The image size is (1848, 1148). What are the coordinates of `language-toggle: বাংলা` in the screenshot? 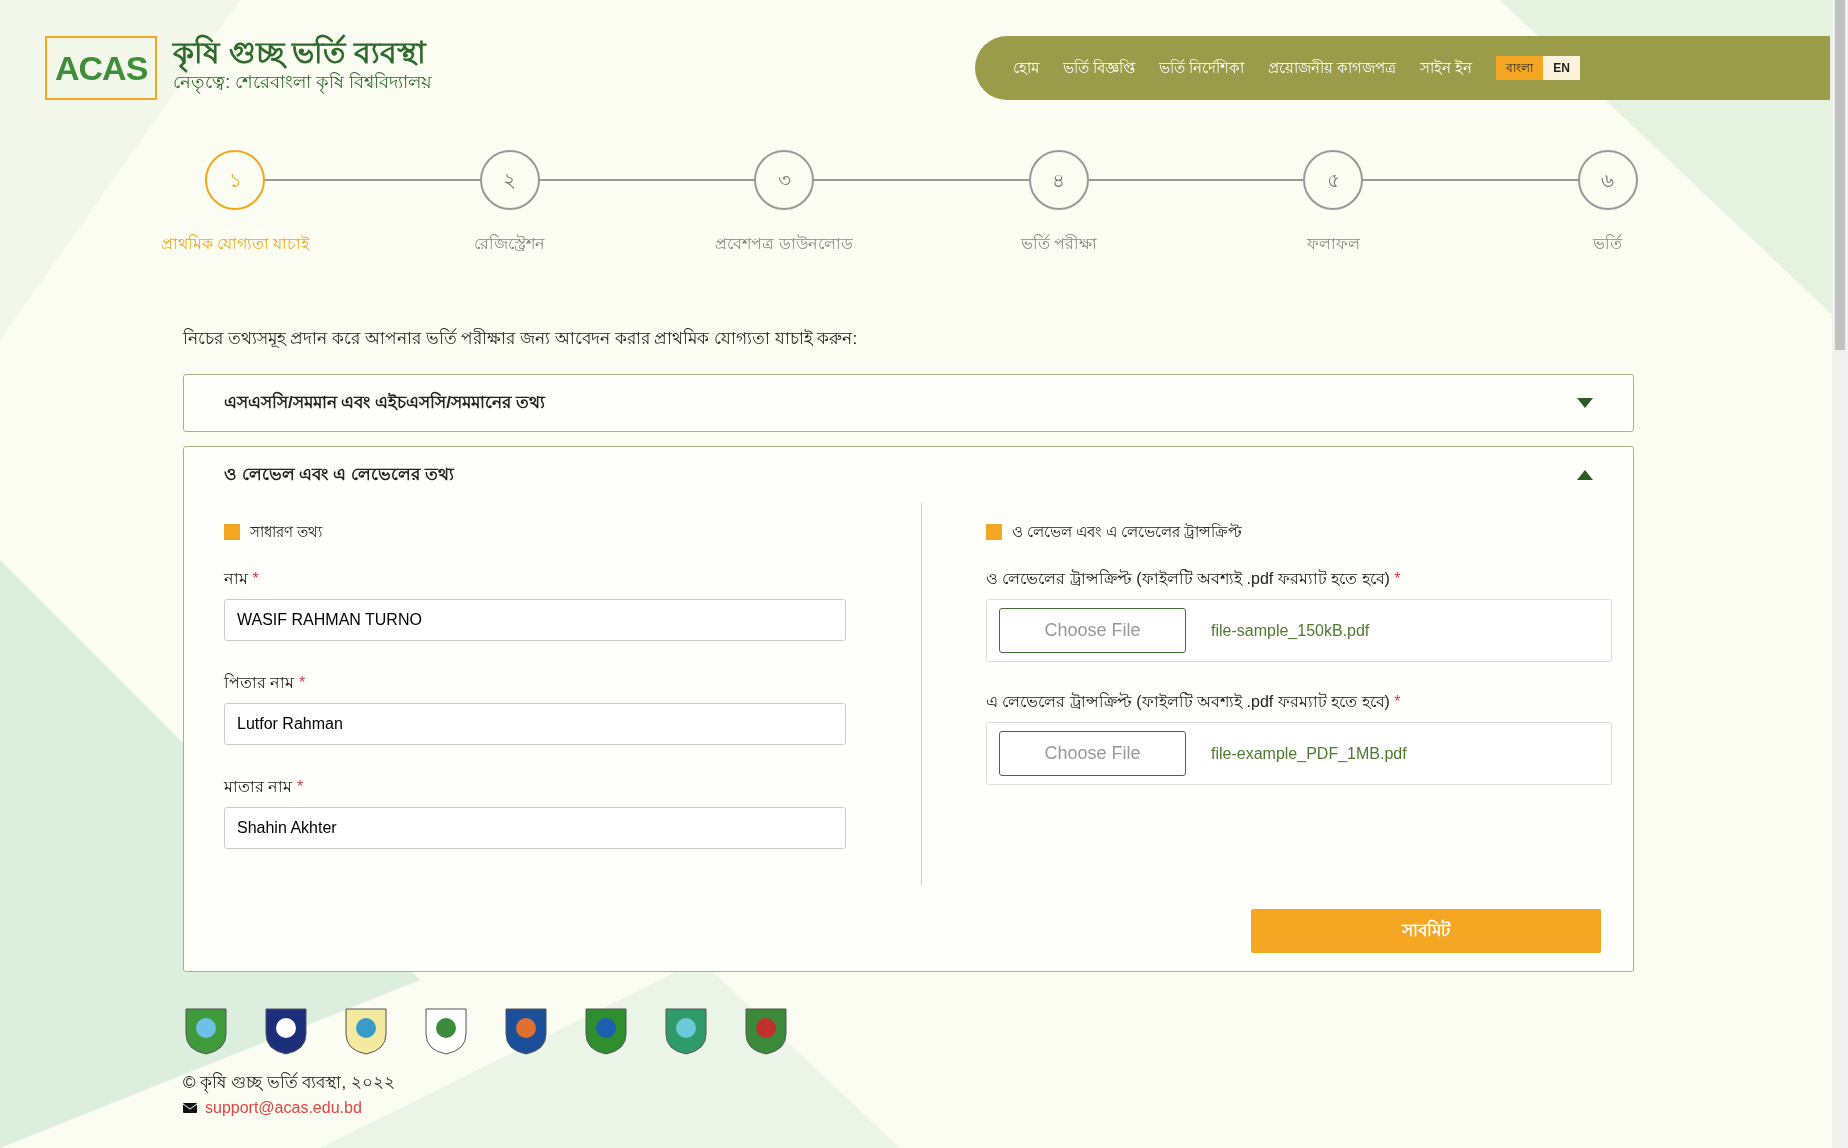 It's located at (1520, 68).